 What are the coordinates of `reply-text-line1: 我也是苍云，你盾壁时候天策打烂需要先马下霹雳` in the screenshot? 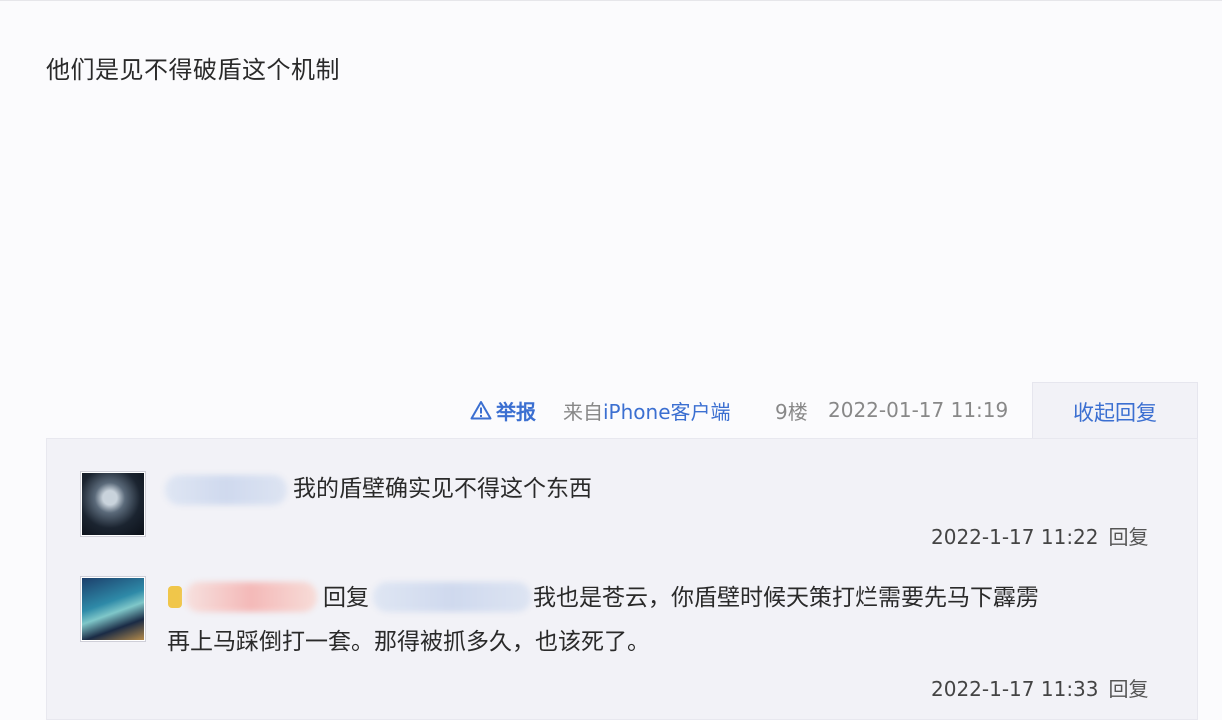 It's located at (786, 598).